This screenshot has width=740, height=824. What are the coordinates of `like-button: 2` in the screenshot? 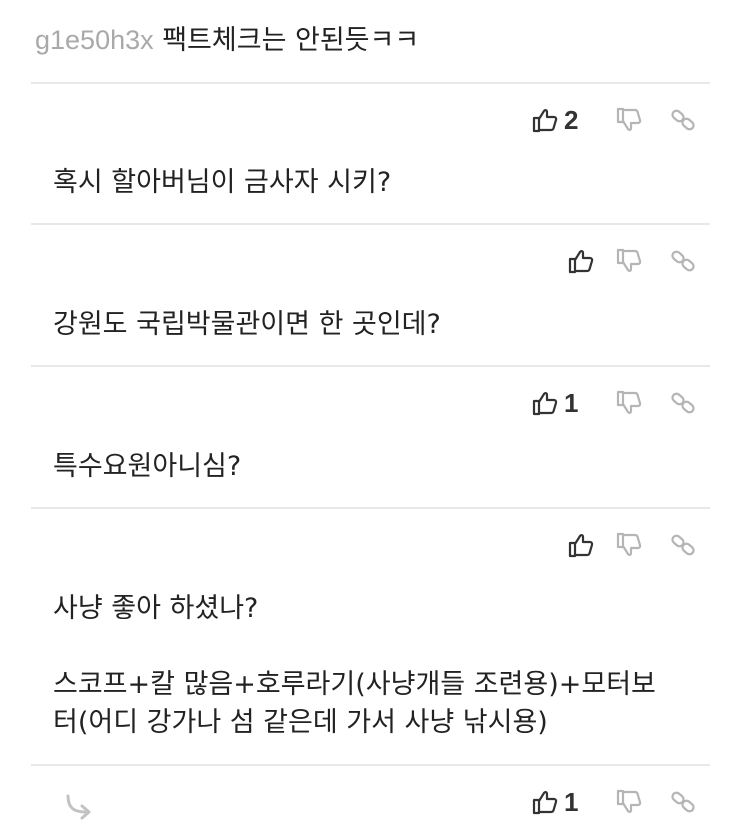 It's located at (567, 120).